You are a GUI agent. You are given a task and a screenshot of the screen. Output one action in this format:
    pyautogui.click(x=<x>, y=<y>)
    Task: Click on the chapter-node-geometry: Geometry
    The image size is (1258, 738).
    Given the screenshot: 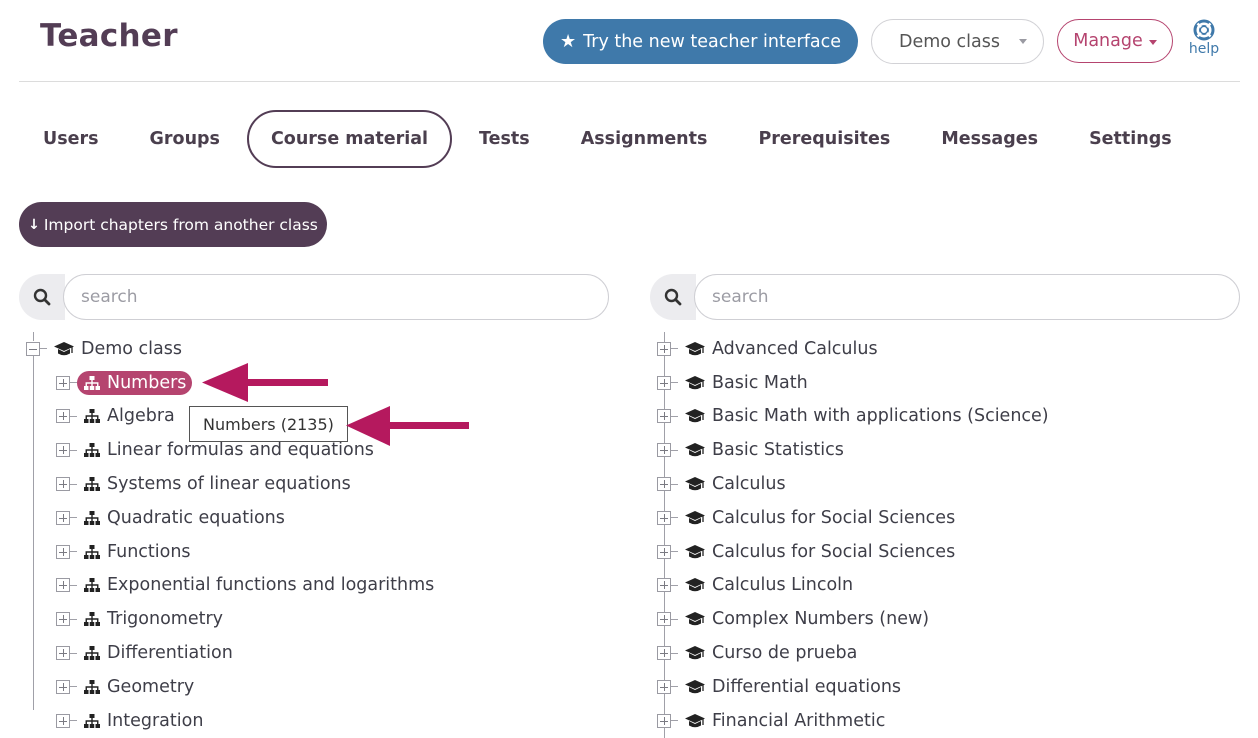 What is the action you would take?
    pyautogui.click(x=138, y=687)
    